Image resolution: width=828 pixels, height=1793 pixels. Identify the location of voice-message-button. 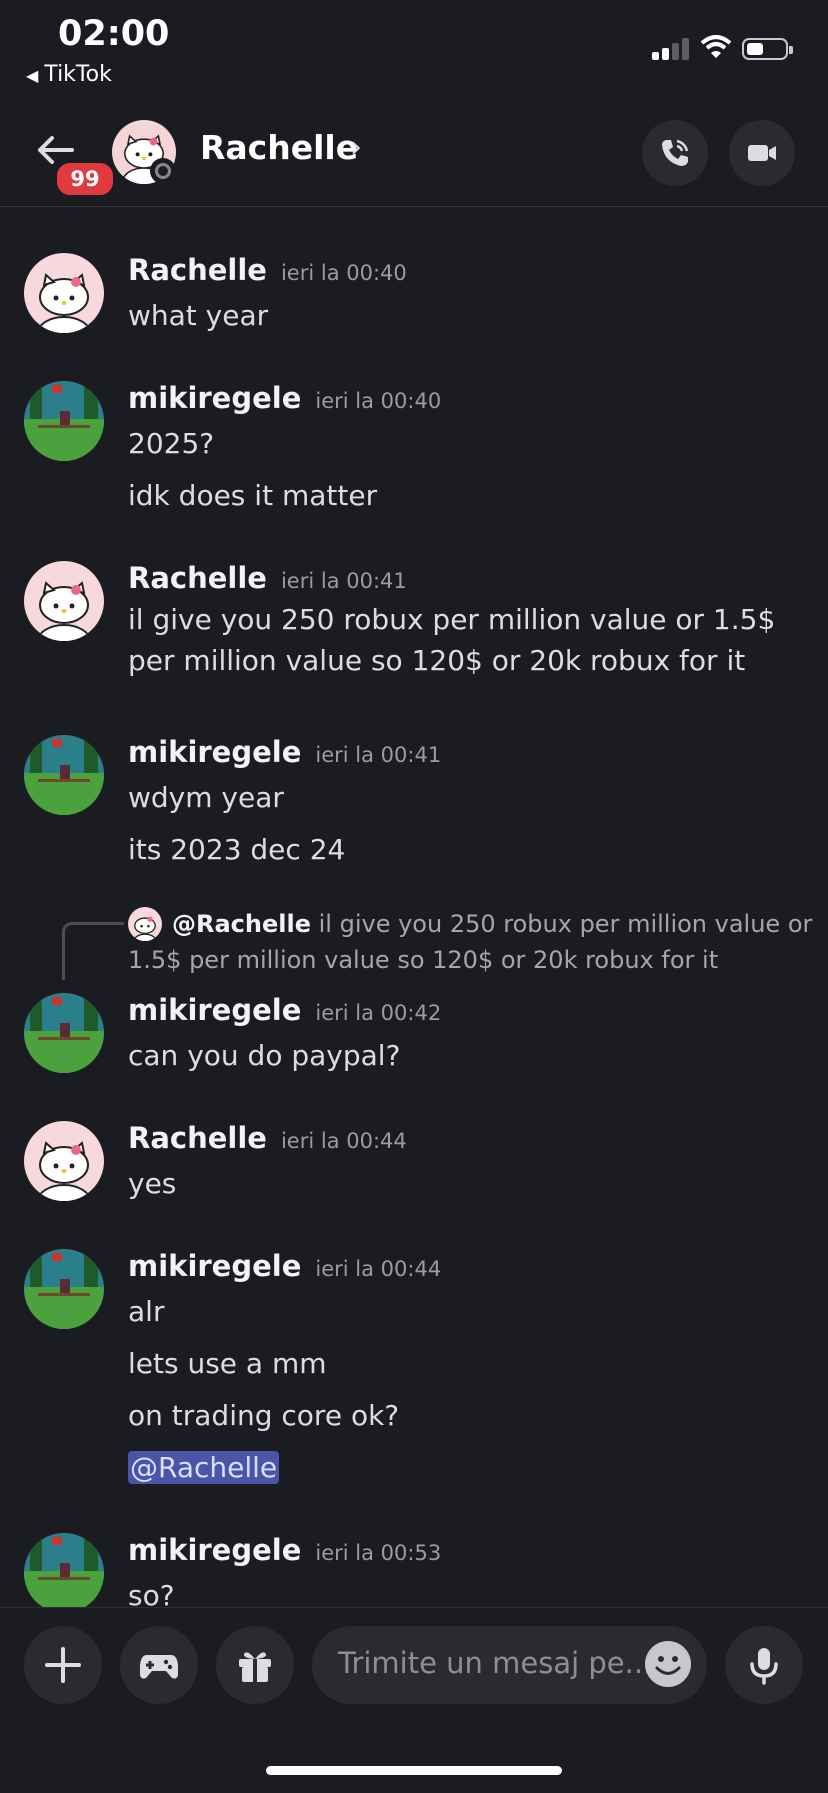
(764, 1665).